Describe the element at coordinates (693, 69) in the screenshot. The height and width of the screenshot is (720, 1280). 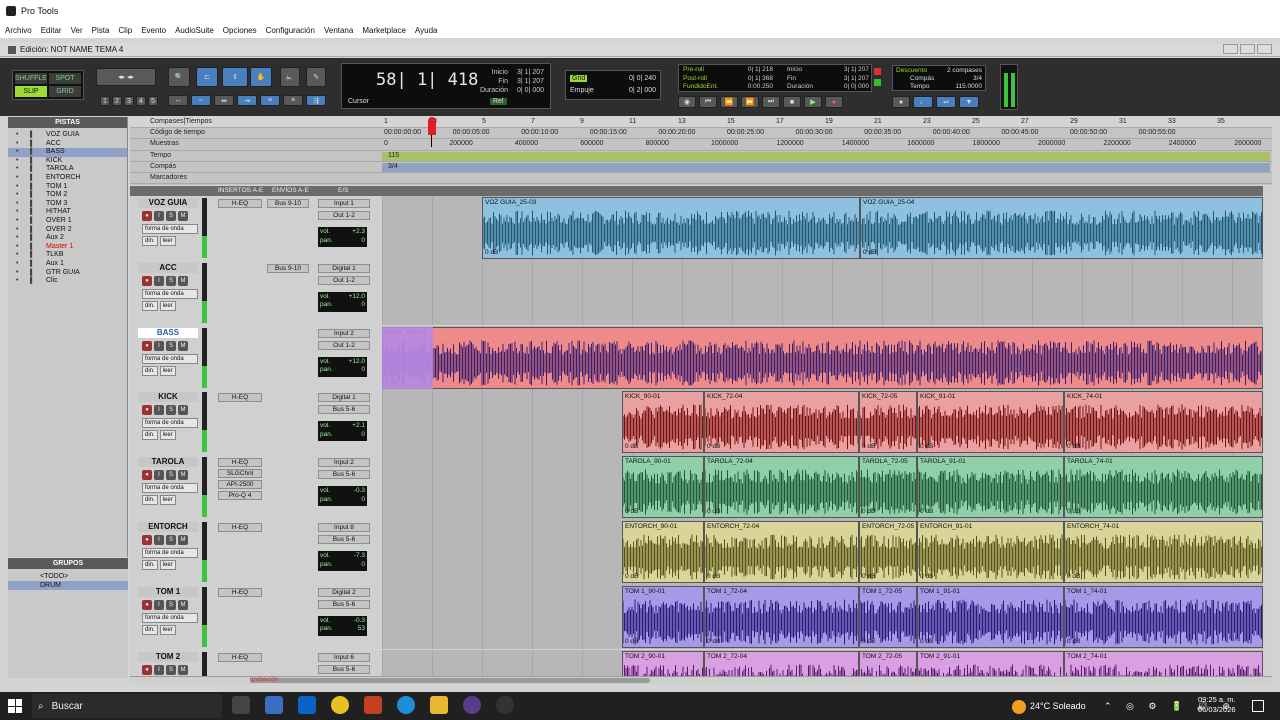
I see `preroll-label: Pre-roll` at that location.